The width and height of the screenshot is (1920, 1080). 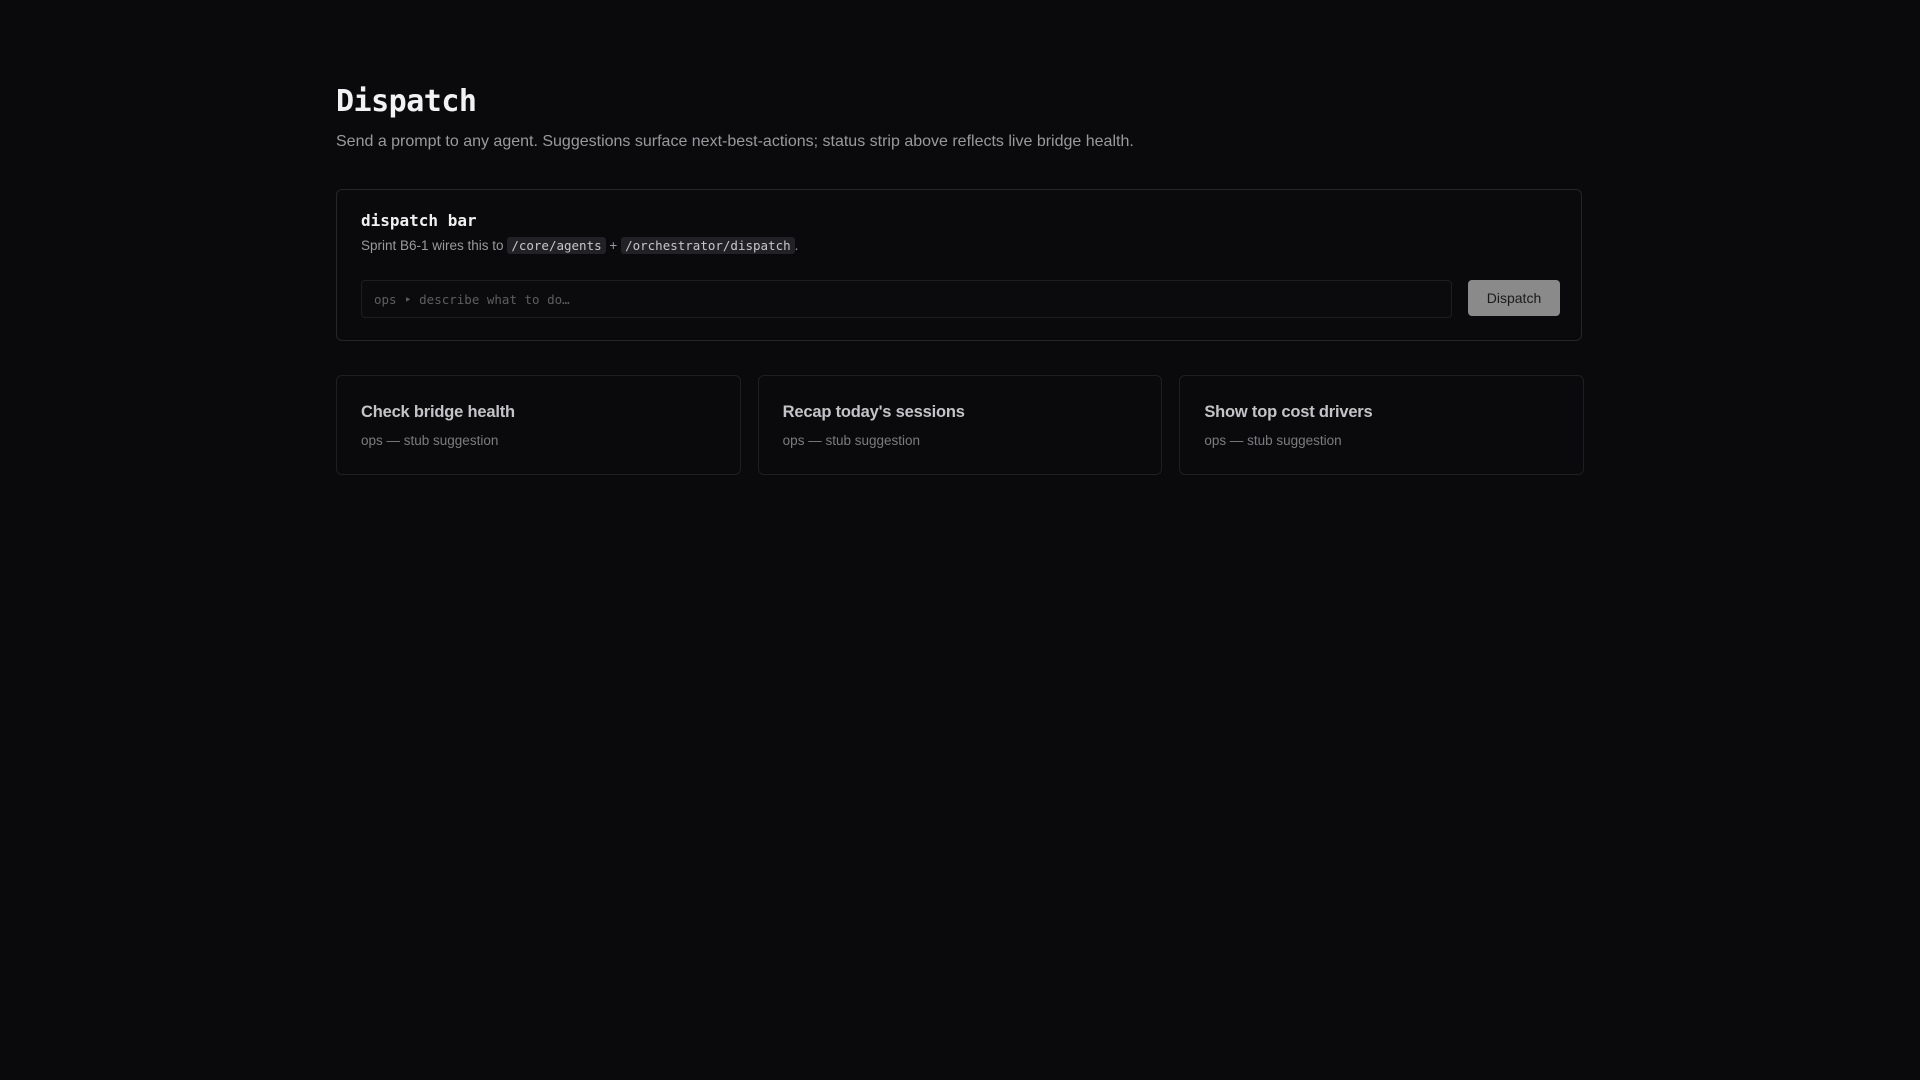 I want to click on endpoint-orchestrator-dispatch: /orchestrator/dispatch, so click(x=708, y=245).